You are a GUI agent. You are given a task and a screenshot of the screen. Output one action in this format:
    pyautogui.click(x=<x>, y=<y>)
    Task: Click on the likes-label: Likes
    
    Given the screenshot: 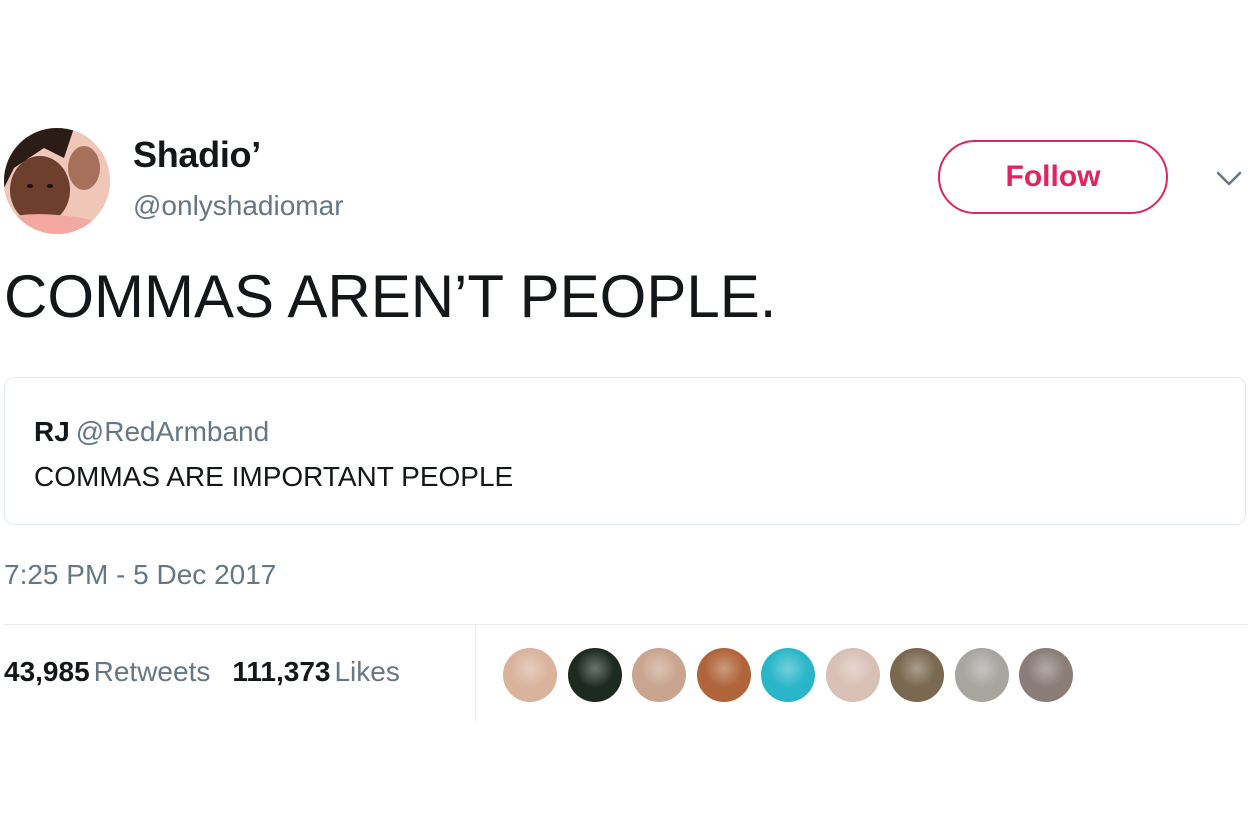 What is the action you would take?
    pyautogui.click(x=367, y=671)
    